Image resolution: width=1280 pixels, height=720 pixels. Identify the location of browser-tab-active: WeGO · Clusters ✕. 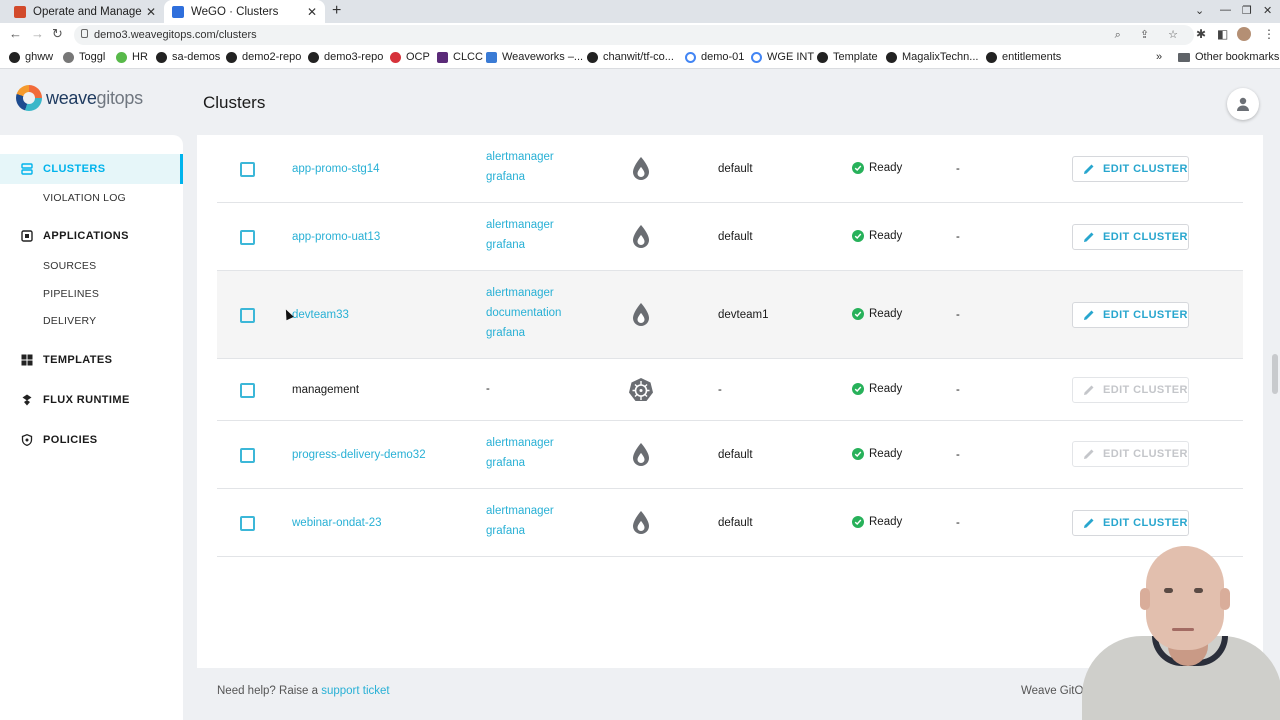
(244, 11).